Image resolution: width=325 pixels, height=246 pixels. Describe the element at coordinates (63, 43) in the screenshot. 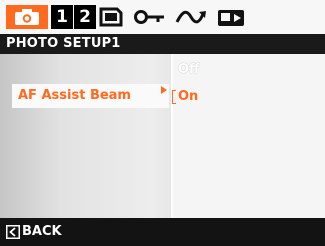

I see `page-title: PHOTO SETUP1` at that location.